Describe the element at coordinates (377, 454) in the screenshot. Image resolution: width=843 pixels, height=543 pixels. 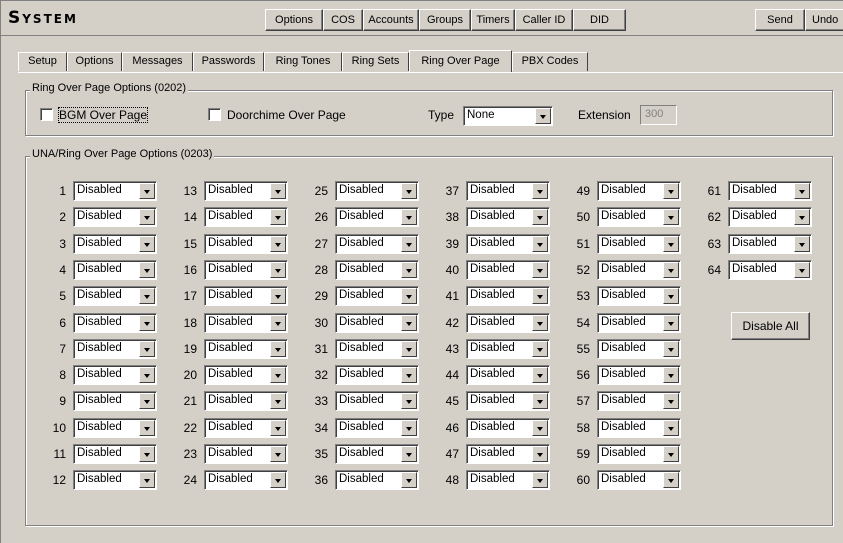
I see `una-select-35: Disabled` at that location.